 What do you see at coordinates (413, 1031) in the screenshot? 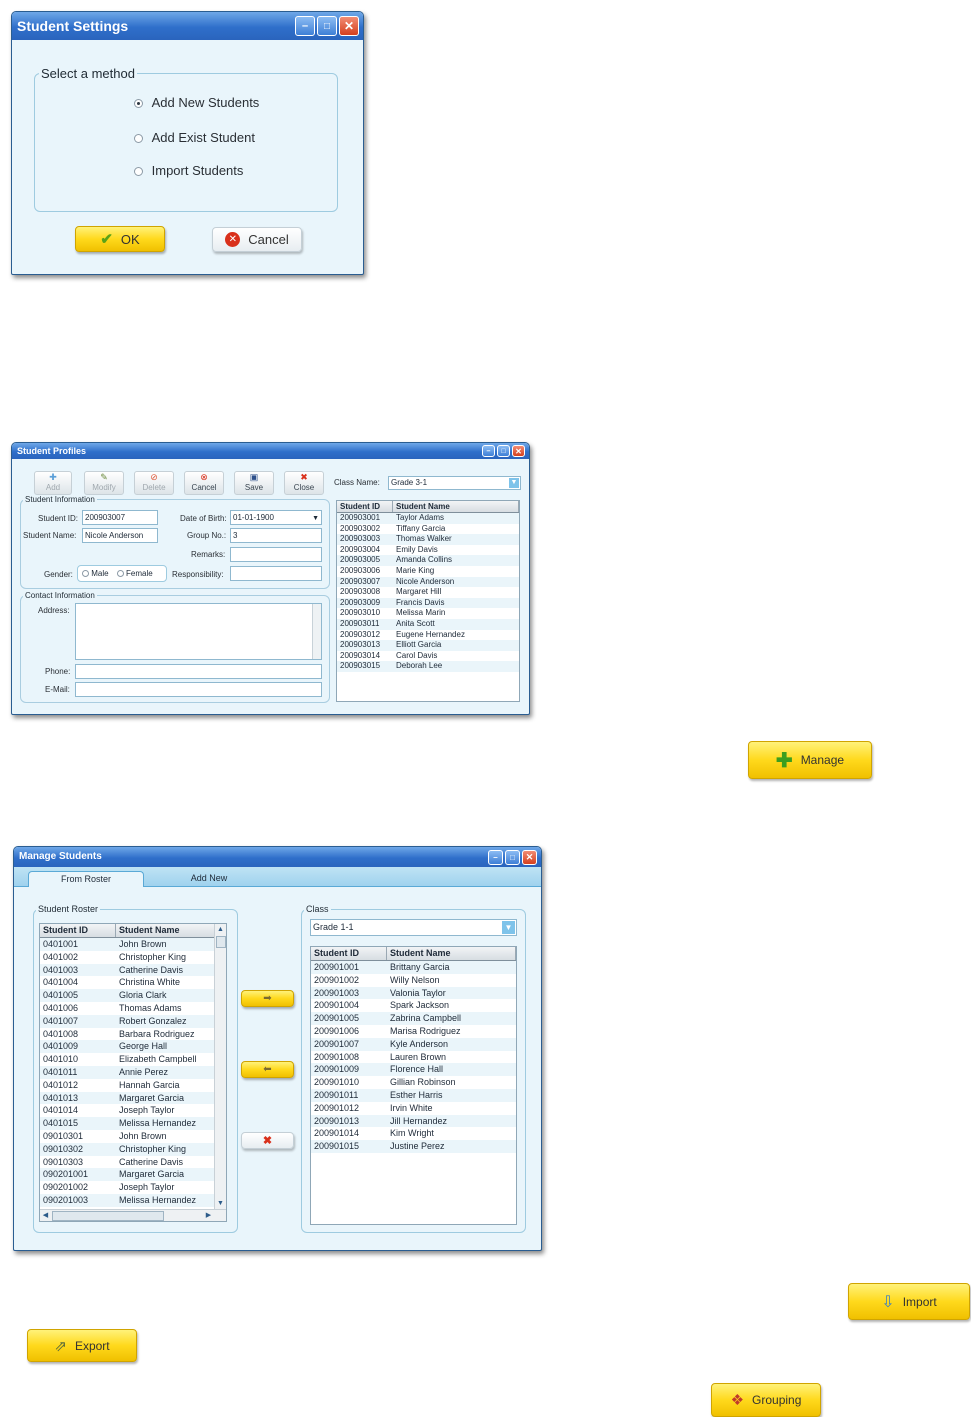
I see `table-row: 200901006 Marisa Rodriguez` at bounding box center [413, 1031].